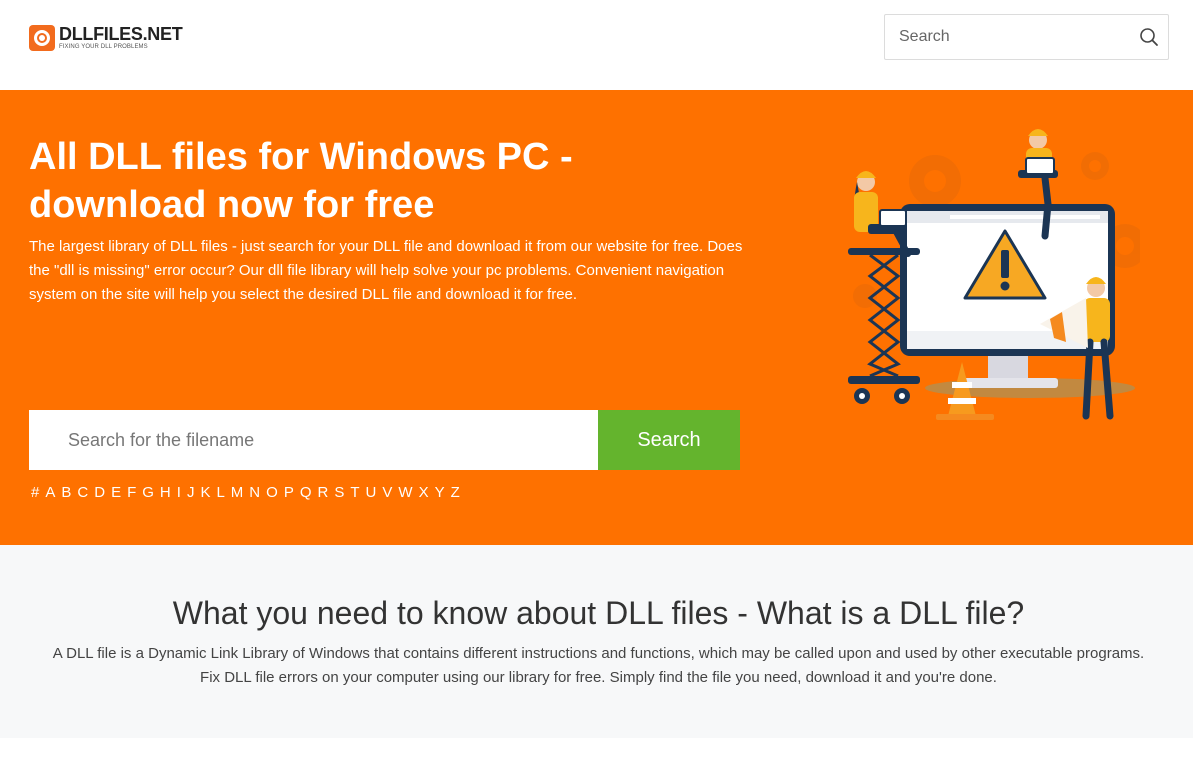 This screenshot has width=1193, height=768. Describe the element at coordinates (994, 274) in the screenshot. I see `workers-fixing-computer-warning-illustration` at that location.